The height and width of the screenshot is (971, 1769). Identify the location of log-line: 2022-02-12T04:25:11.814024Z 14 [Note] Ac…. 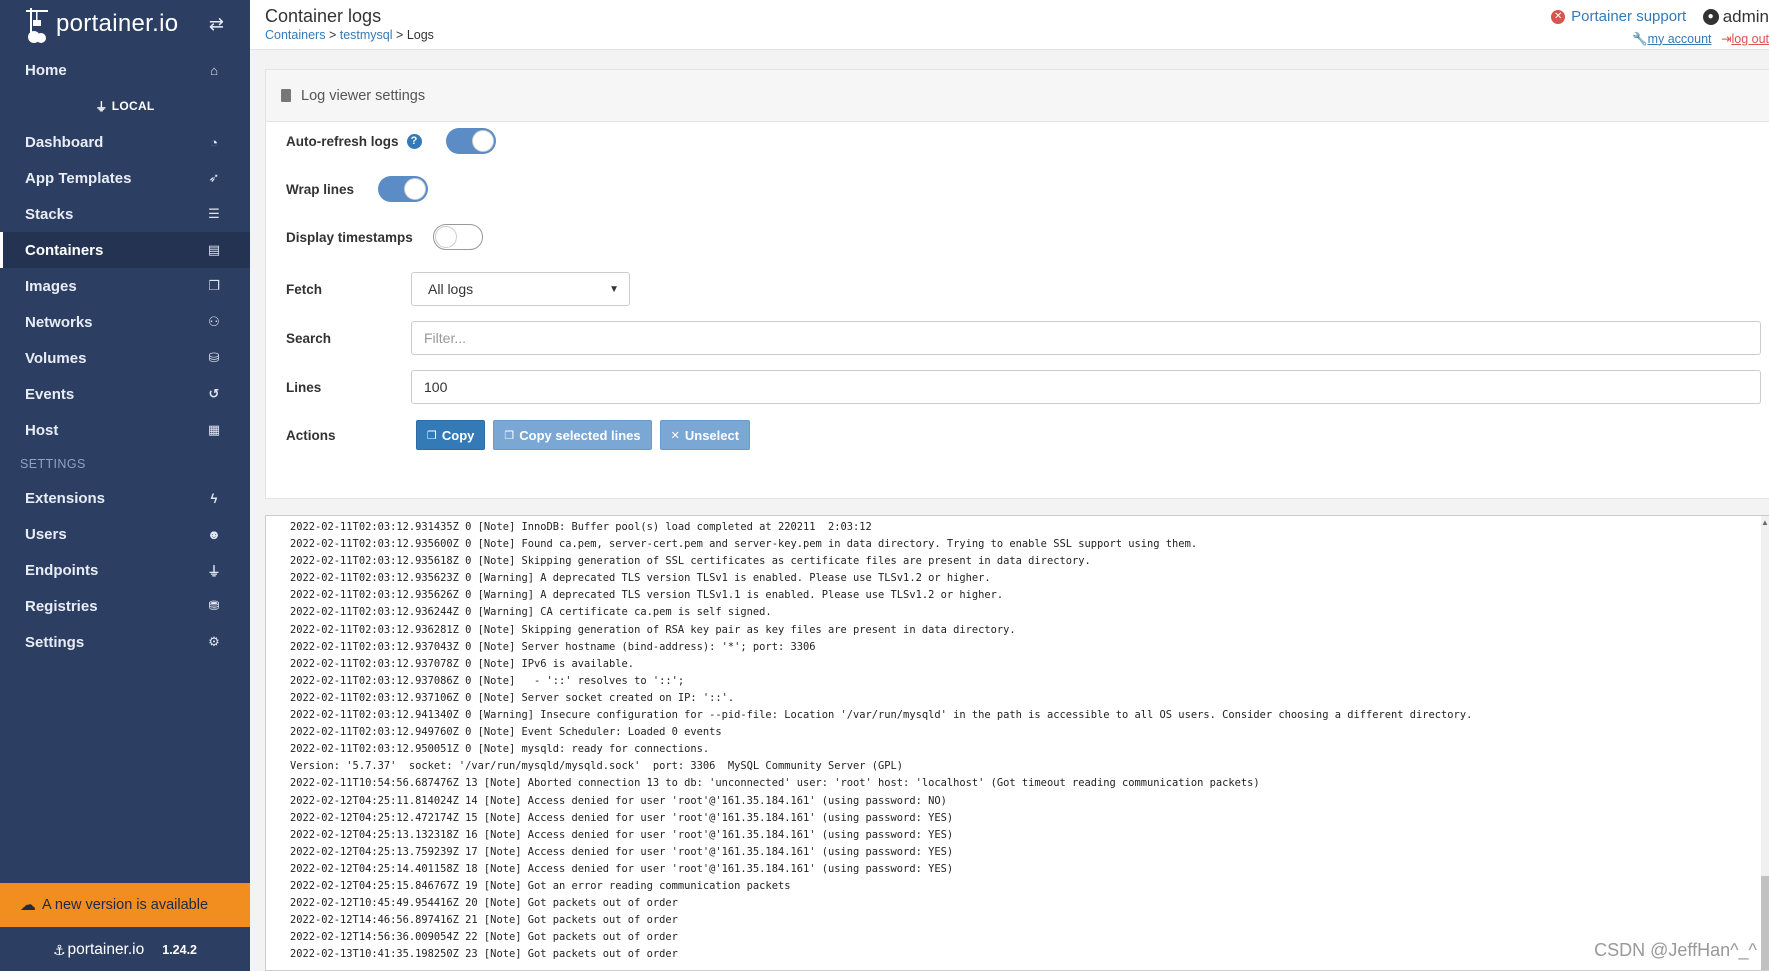
(1029, 801).